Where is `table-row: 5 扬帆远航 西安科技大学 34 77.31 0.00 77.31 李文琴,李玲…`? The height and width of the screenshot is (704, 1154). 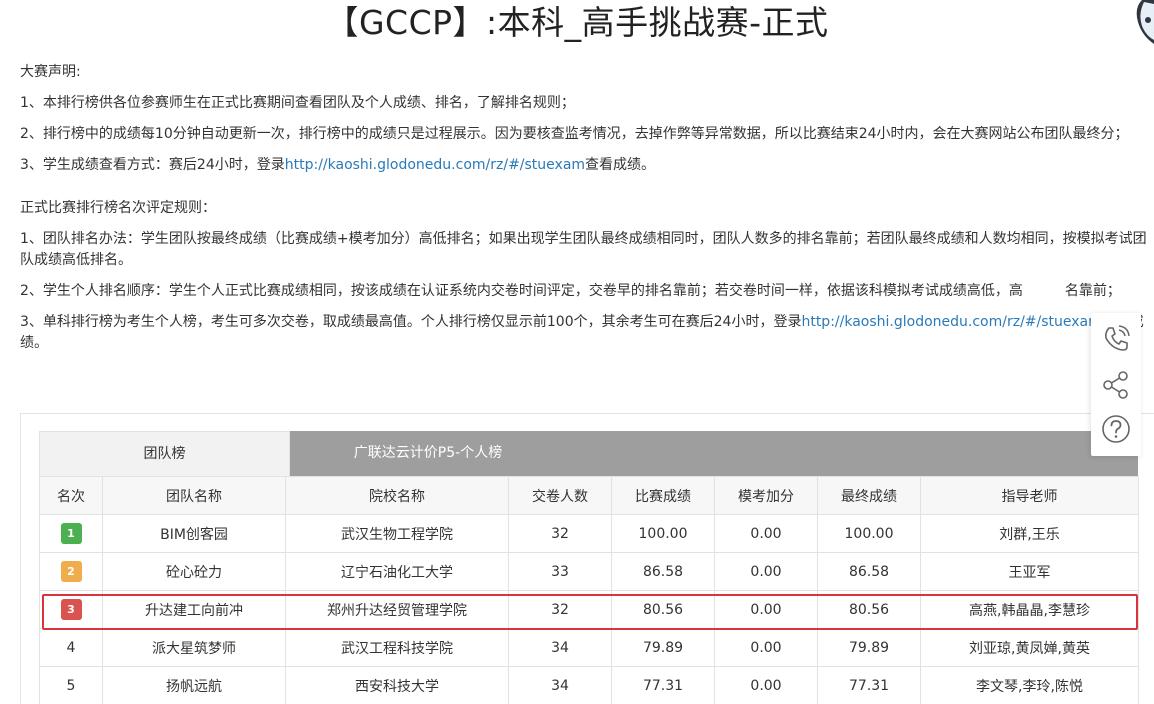
table-row: 5 扬帆远航 西安科技大学 34 77.31 0.00 77.31 李文琴,李玲… is located at coordinates (589, 685).